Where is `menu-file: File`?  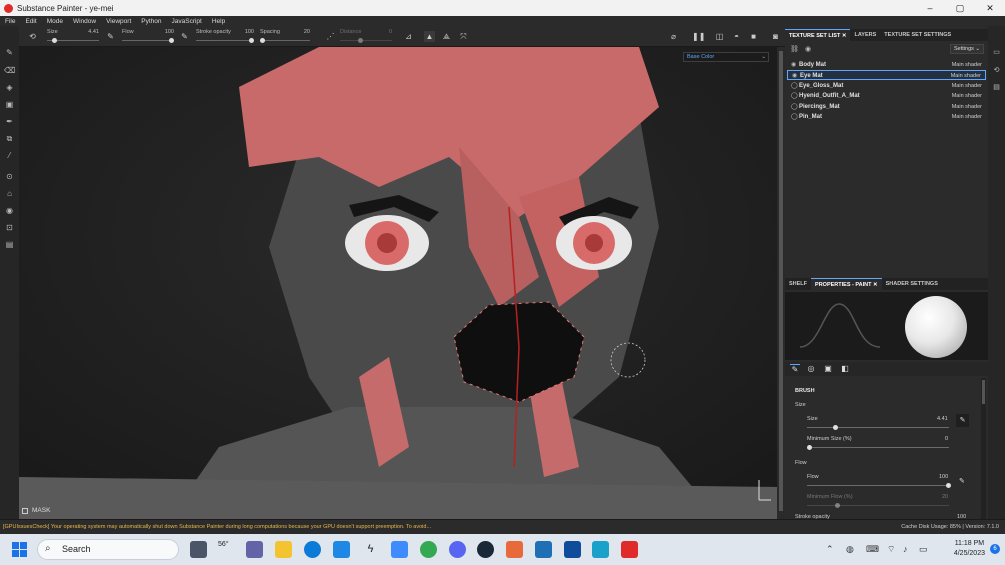 menu-file: File is located at coordinates (10, 21).